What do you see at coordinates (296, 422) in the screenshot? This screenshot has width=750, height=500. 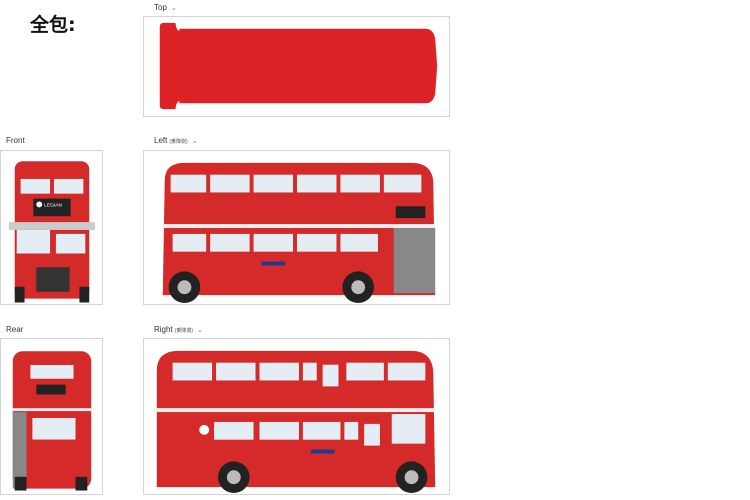 I see `bus-right-view` at bounding box center [296, 422].